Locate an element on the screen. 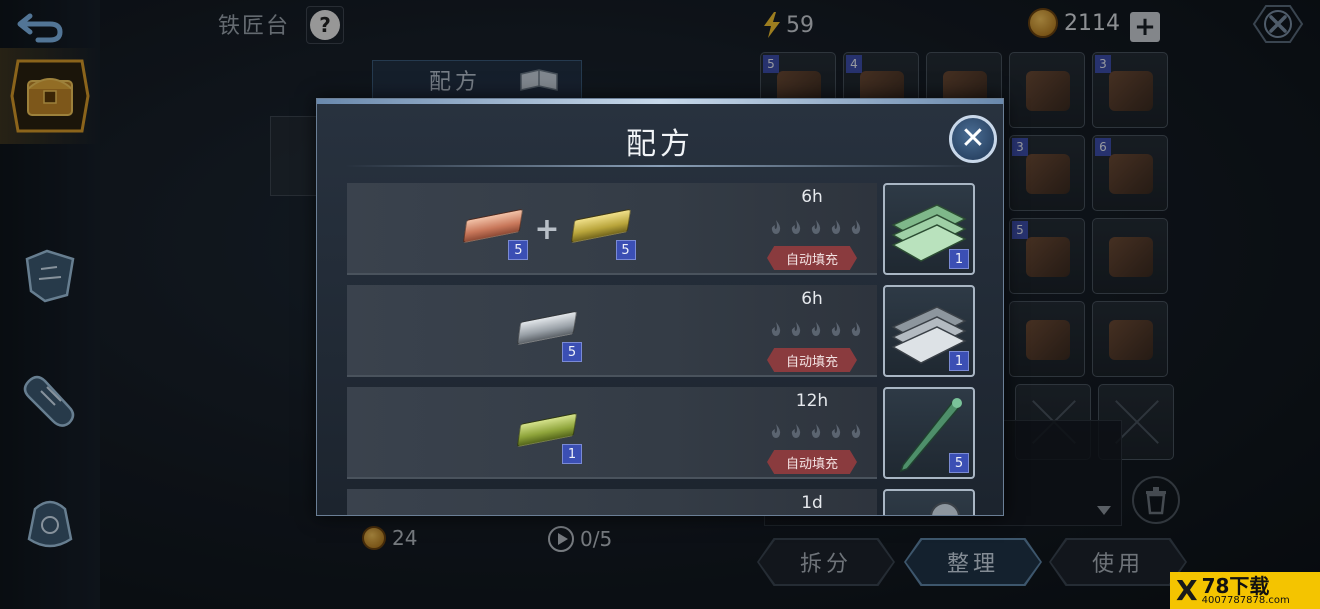  copper-ingot-icon is located at coordinates (493, 226).